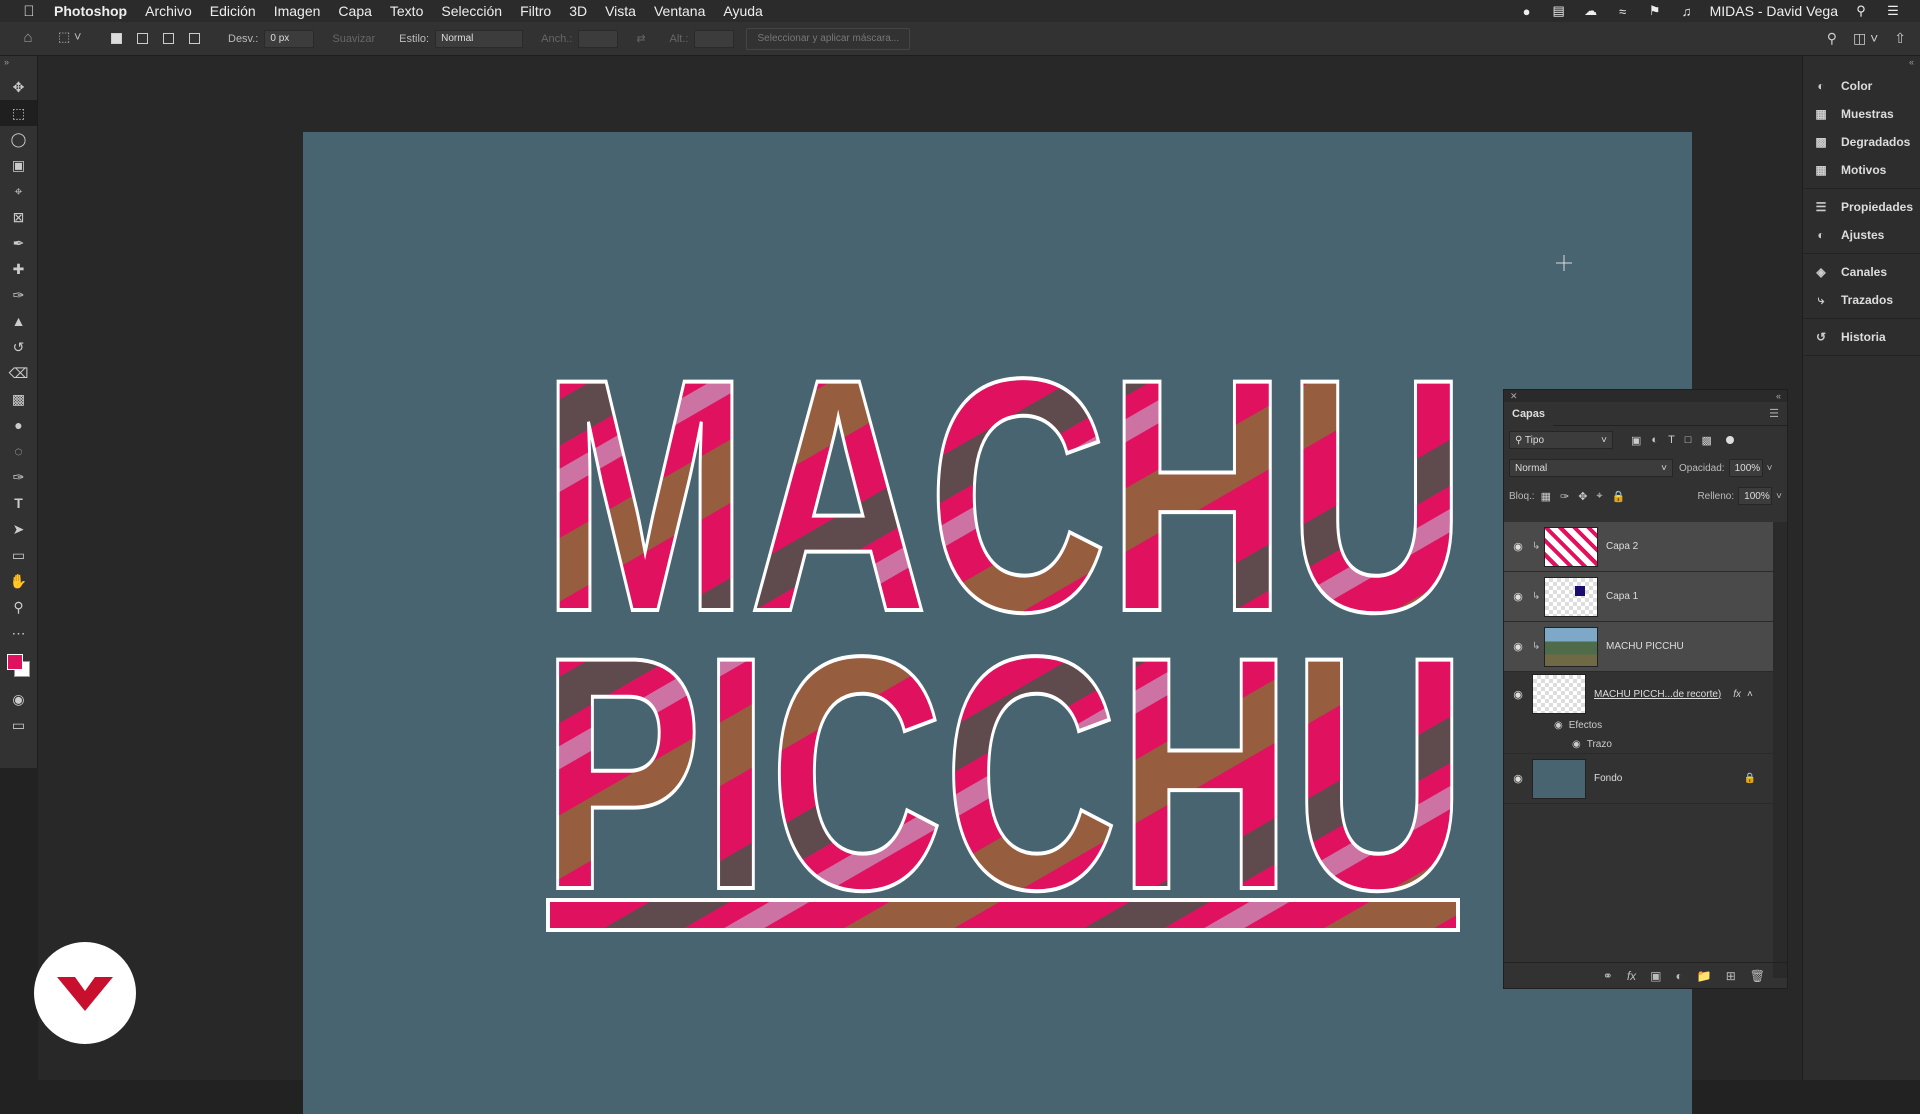 This screenshot has height=1114, width=1920. Describe the element at coordinates (18, 165) in the screenshot. I see `object-selection-tool-icon: ▣` at that location.